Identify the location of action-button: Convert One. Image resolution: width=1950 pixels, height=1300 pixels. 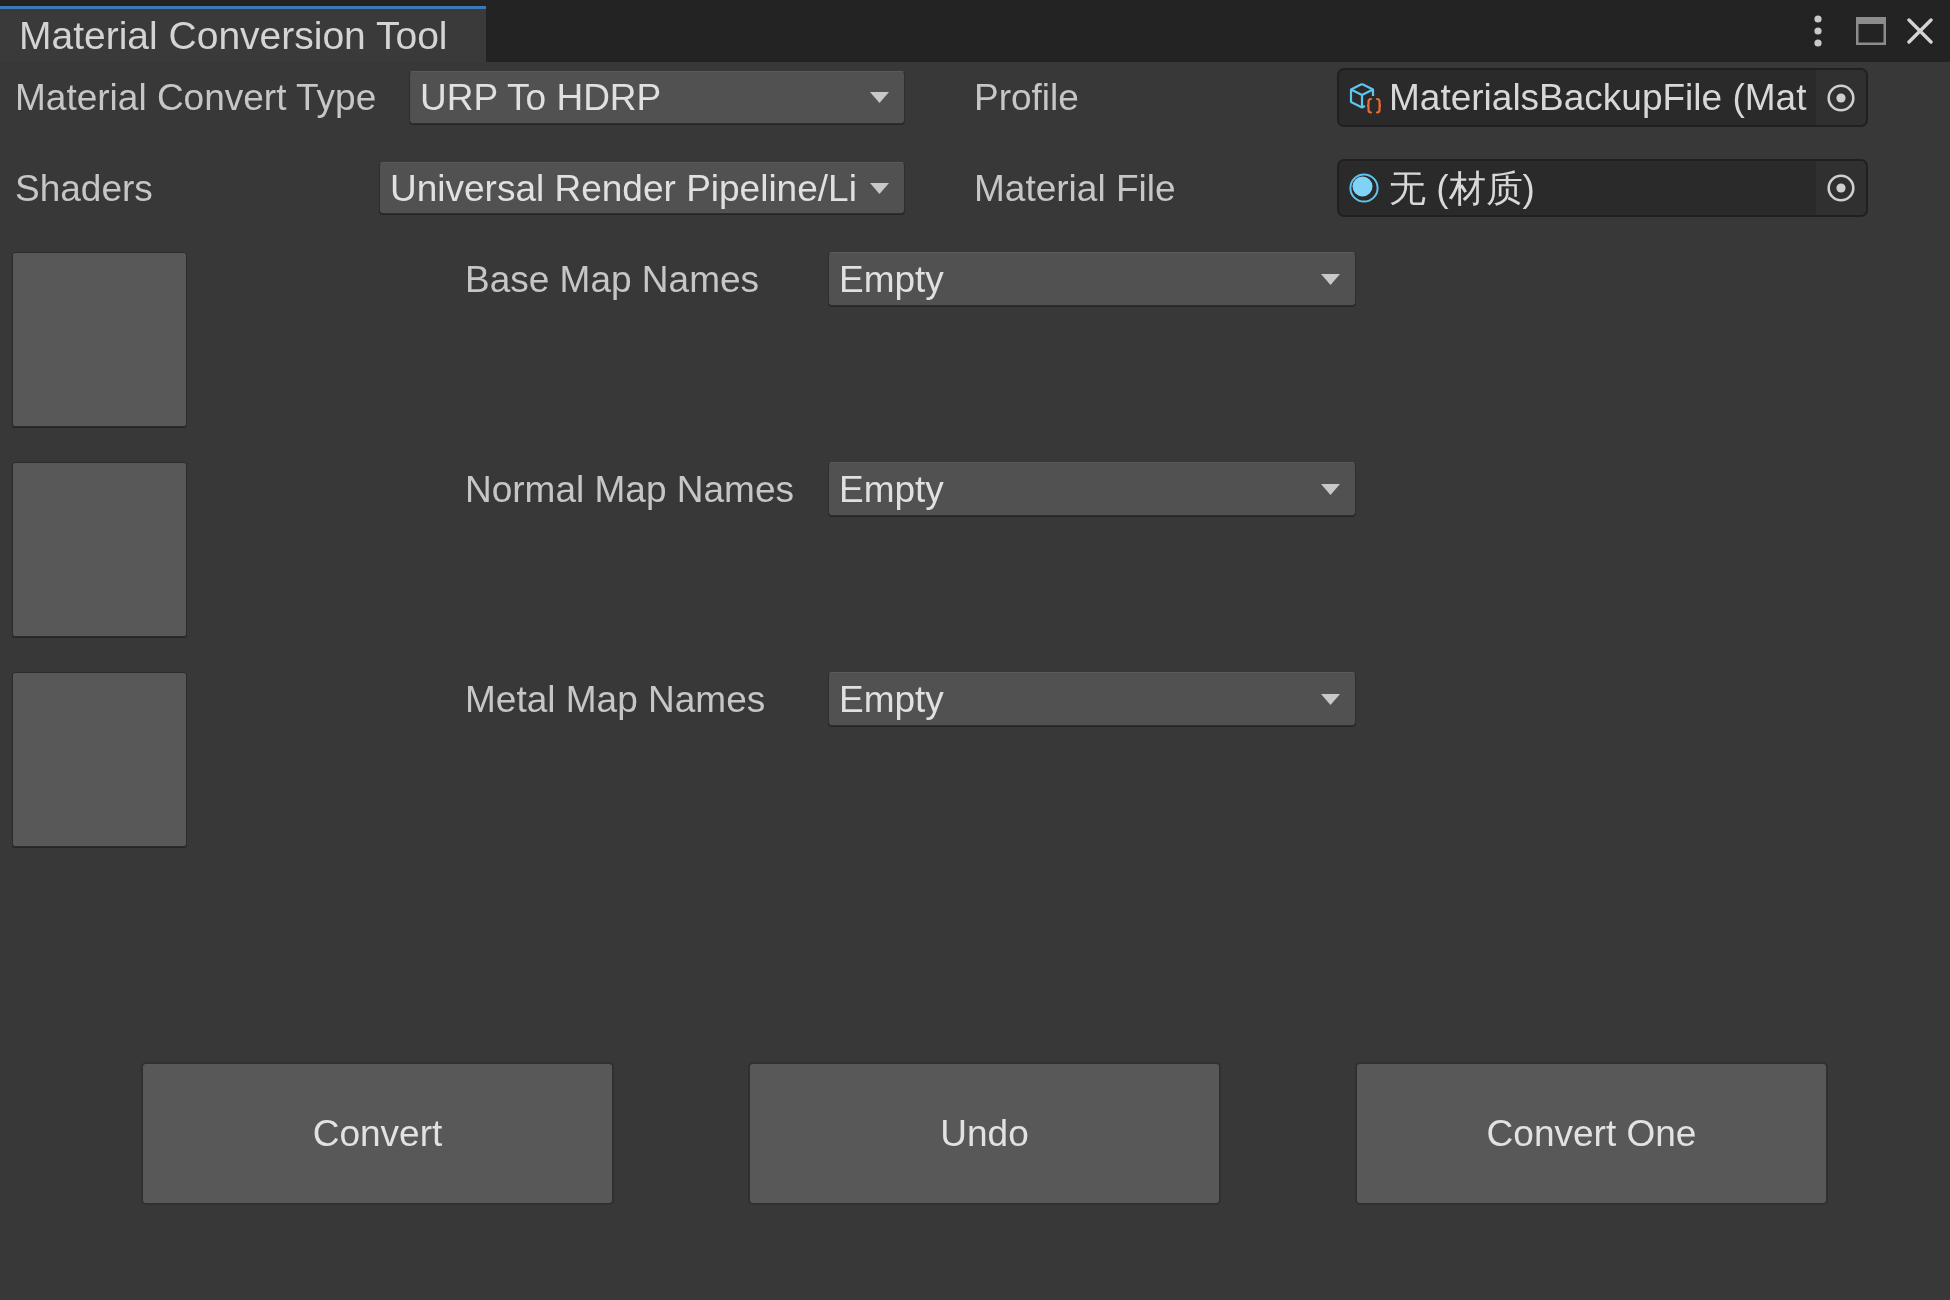
(1591, 1133).